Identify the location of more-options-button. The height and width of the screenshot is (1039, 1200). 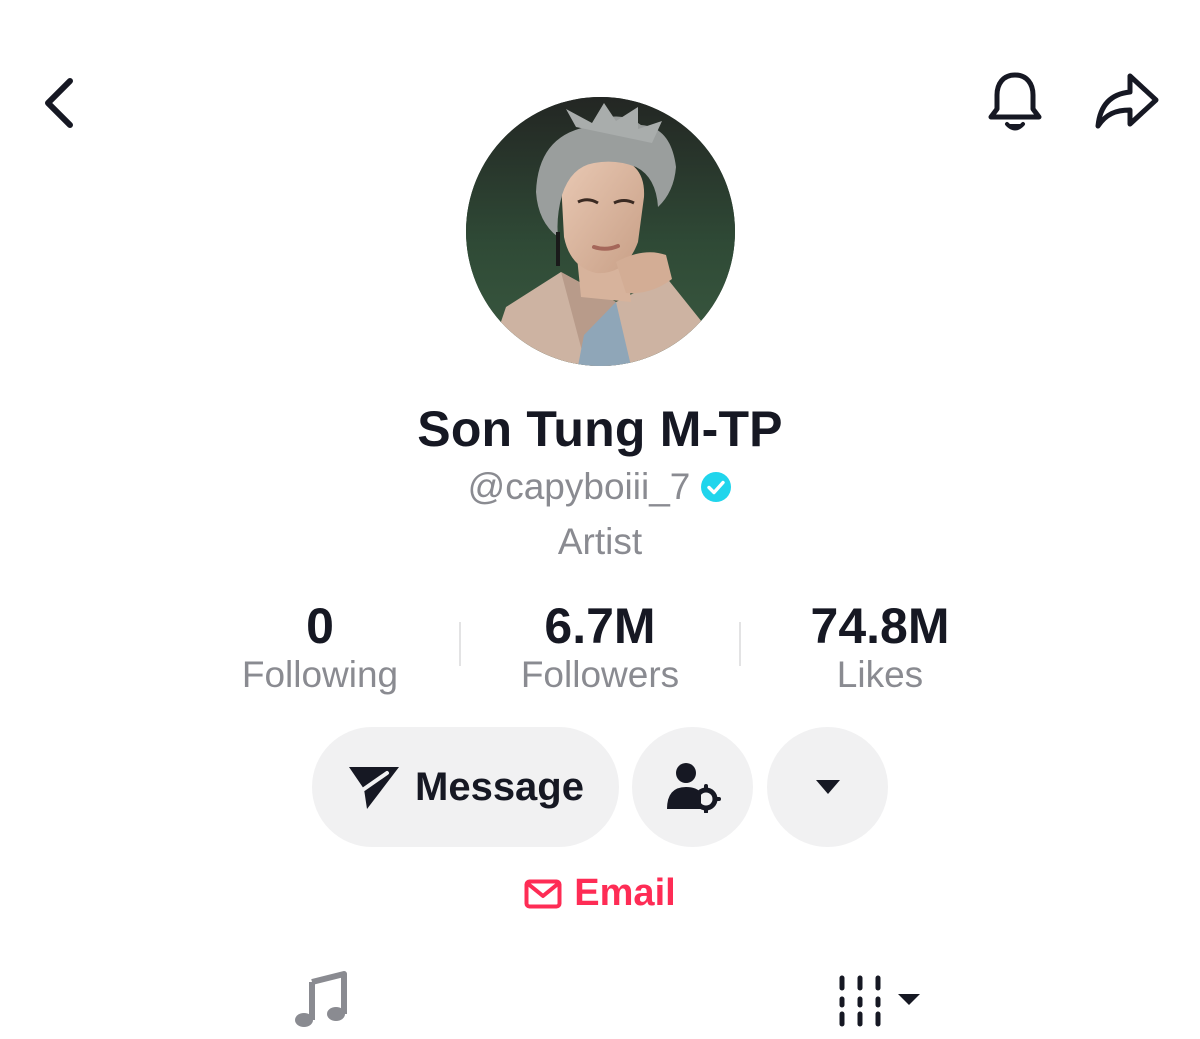
(827, 787).